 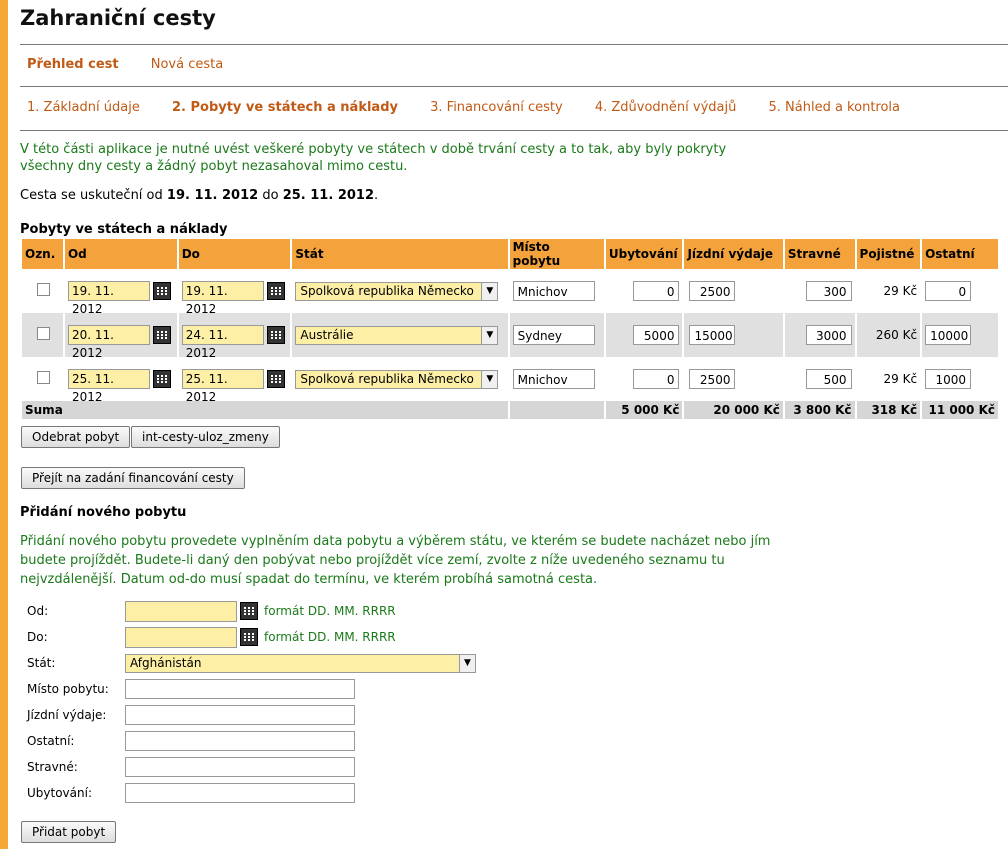 What do you see at coordinates (133, 478) in the screenshot?
I see `go-to-financing-button: Přejít na zadání financování cesty` at bounding box center [133, 478].